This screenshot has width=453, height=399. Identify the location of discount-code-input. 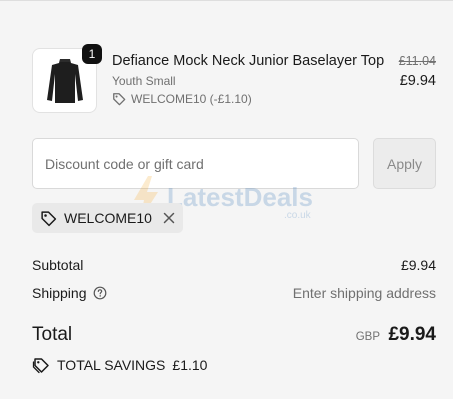
(195, 163).